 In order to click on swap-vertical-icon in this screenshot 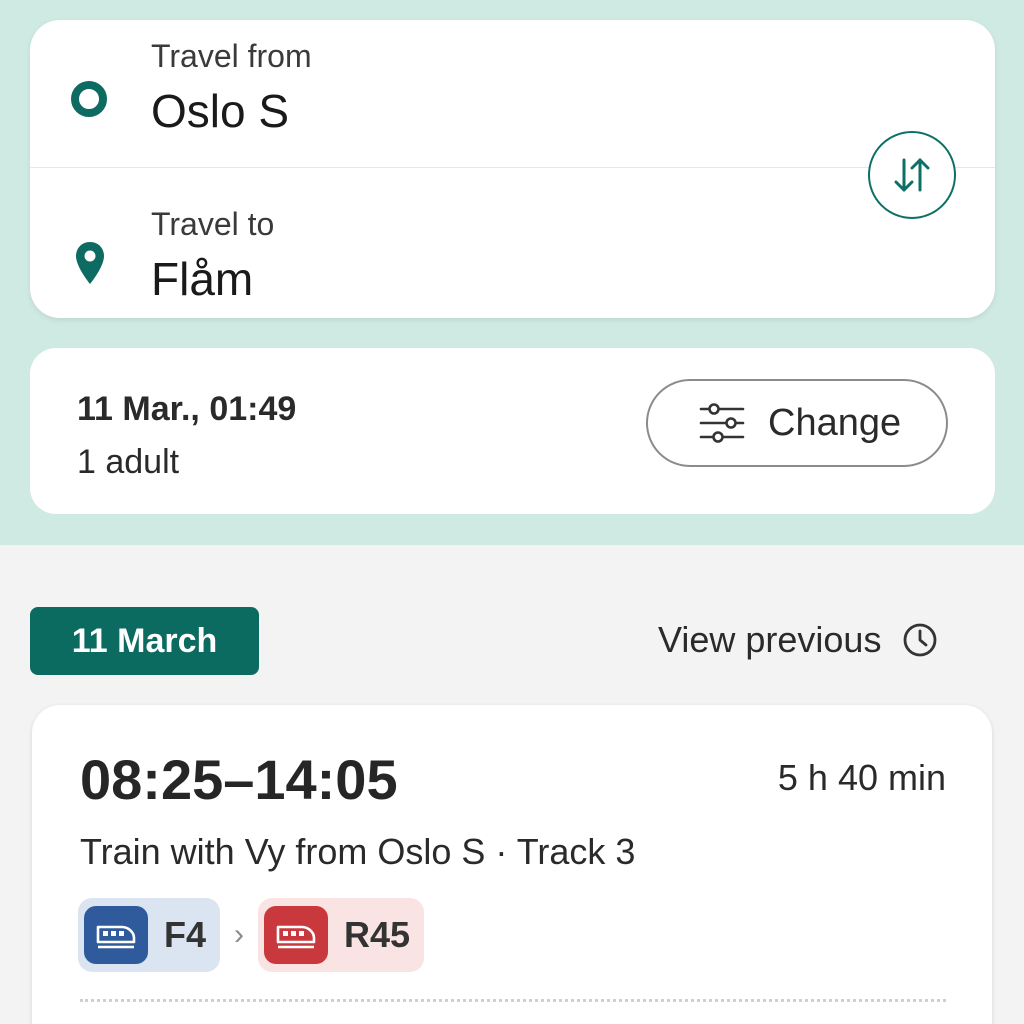, I will do `click(912, 175)`.